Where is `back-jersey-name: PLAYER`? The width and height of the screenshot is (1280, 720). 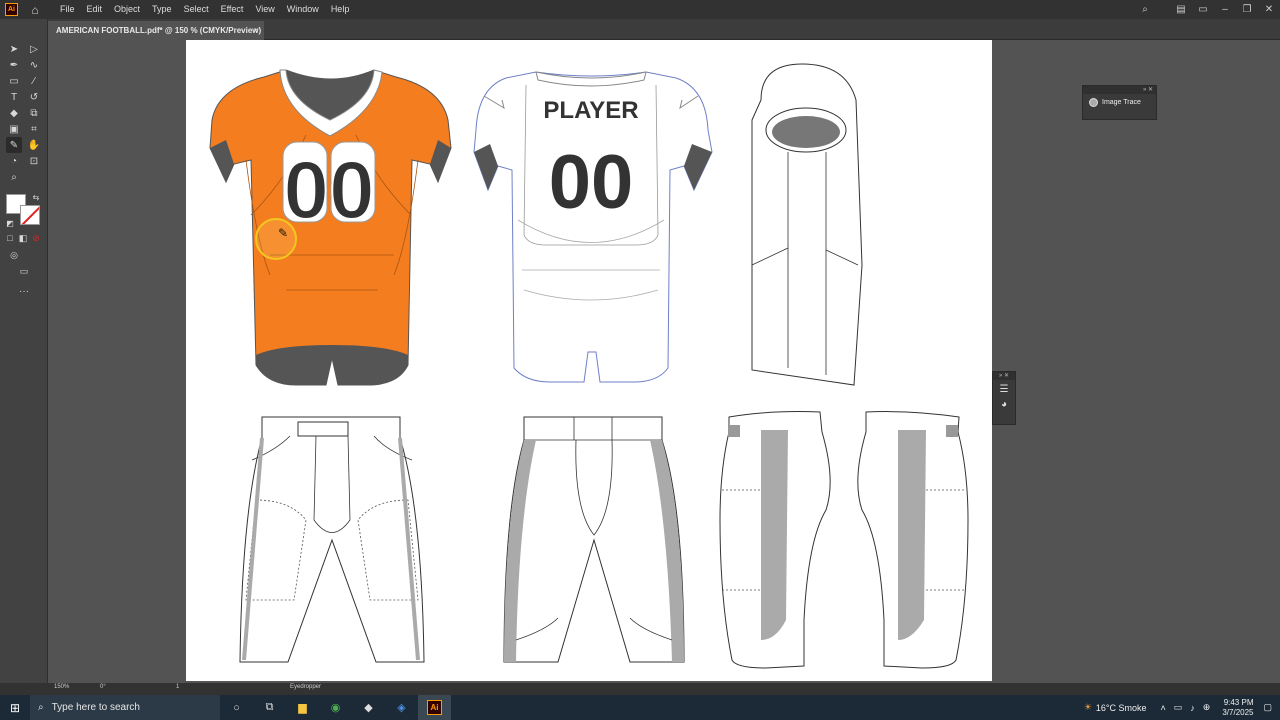
back-jersey-name: PLAYER is located at coordinates (590, 110).